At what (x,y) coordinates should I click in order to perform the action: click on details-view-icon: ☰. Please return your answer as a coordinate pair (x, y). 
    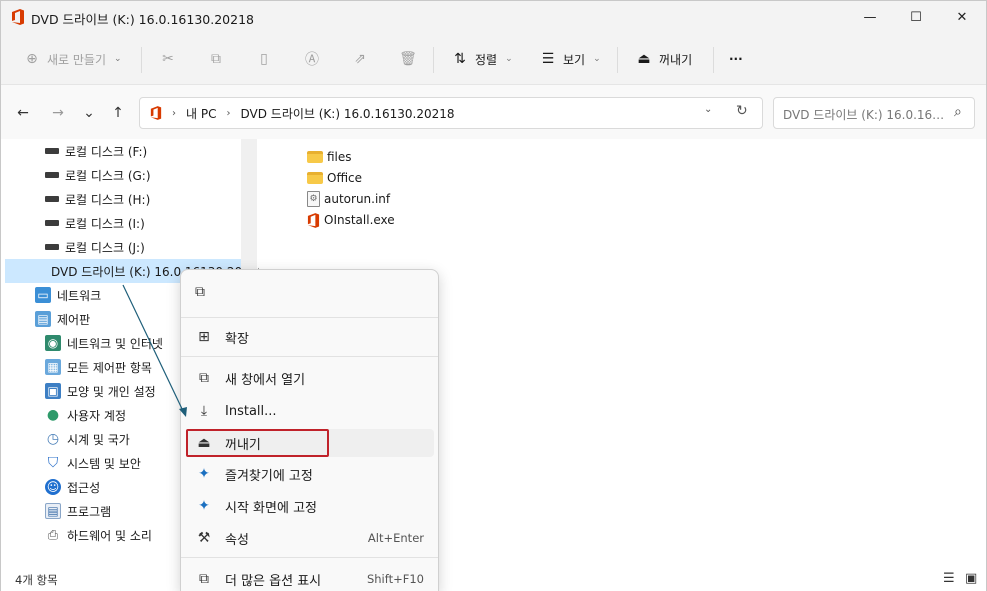
    Looking at the image, I should click on (949, 578).